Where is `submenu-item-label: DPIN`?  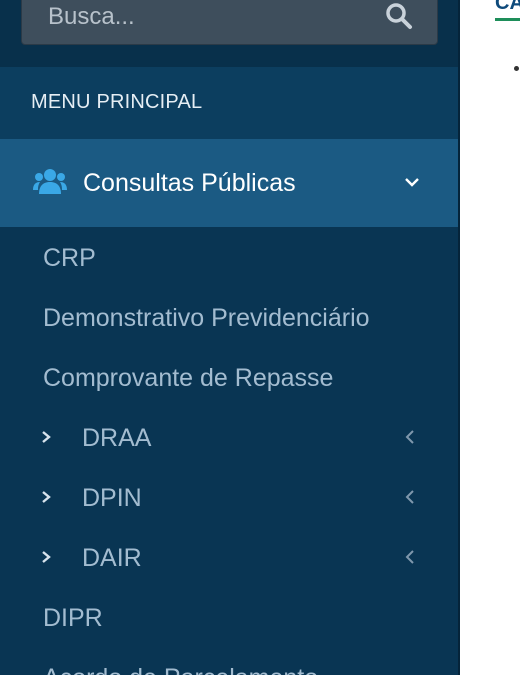 submenu-item-label: DPIN is located at coordinates (112, 498).